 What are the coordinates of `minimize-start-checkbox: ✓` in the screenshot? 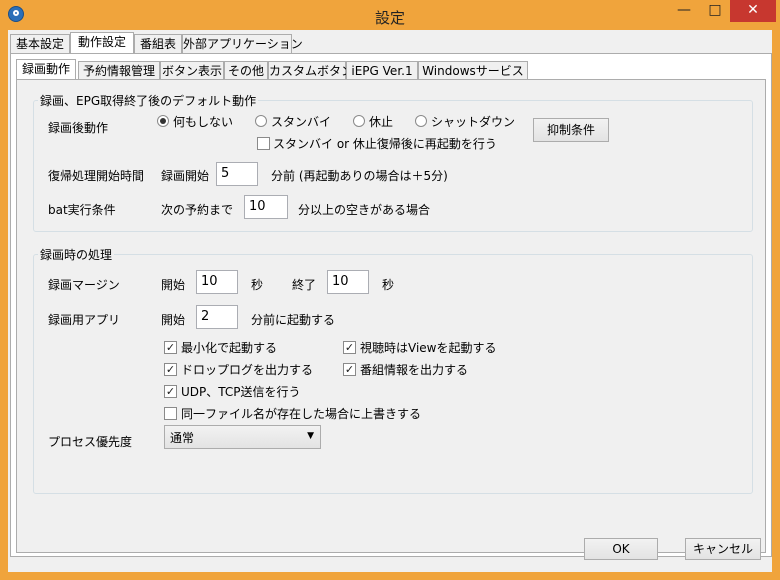 It's located at (170, 347).